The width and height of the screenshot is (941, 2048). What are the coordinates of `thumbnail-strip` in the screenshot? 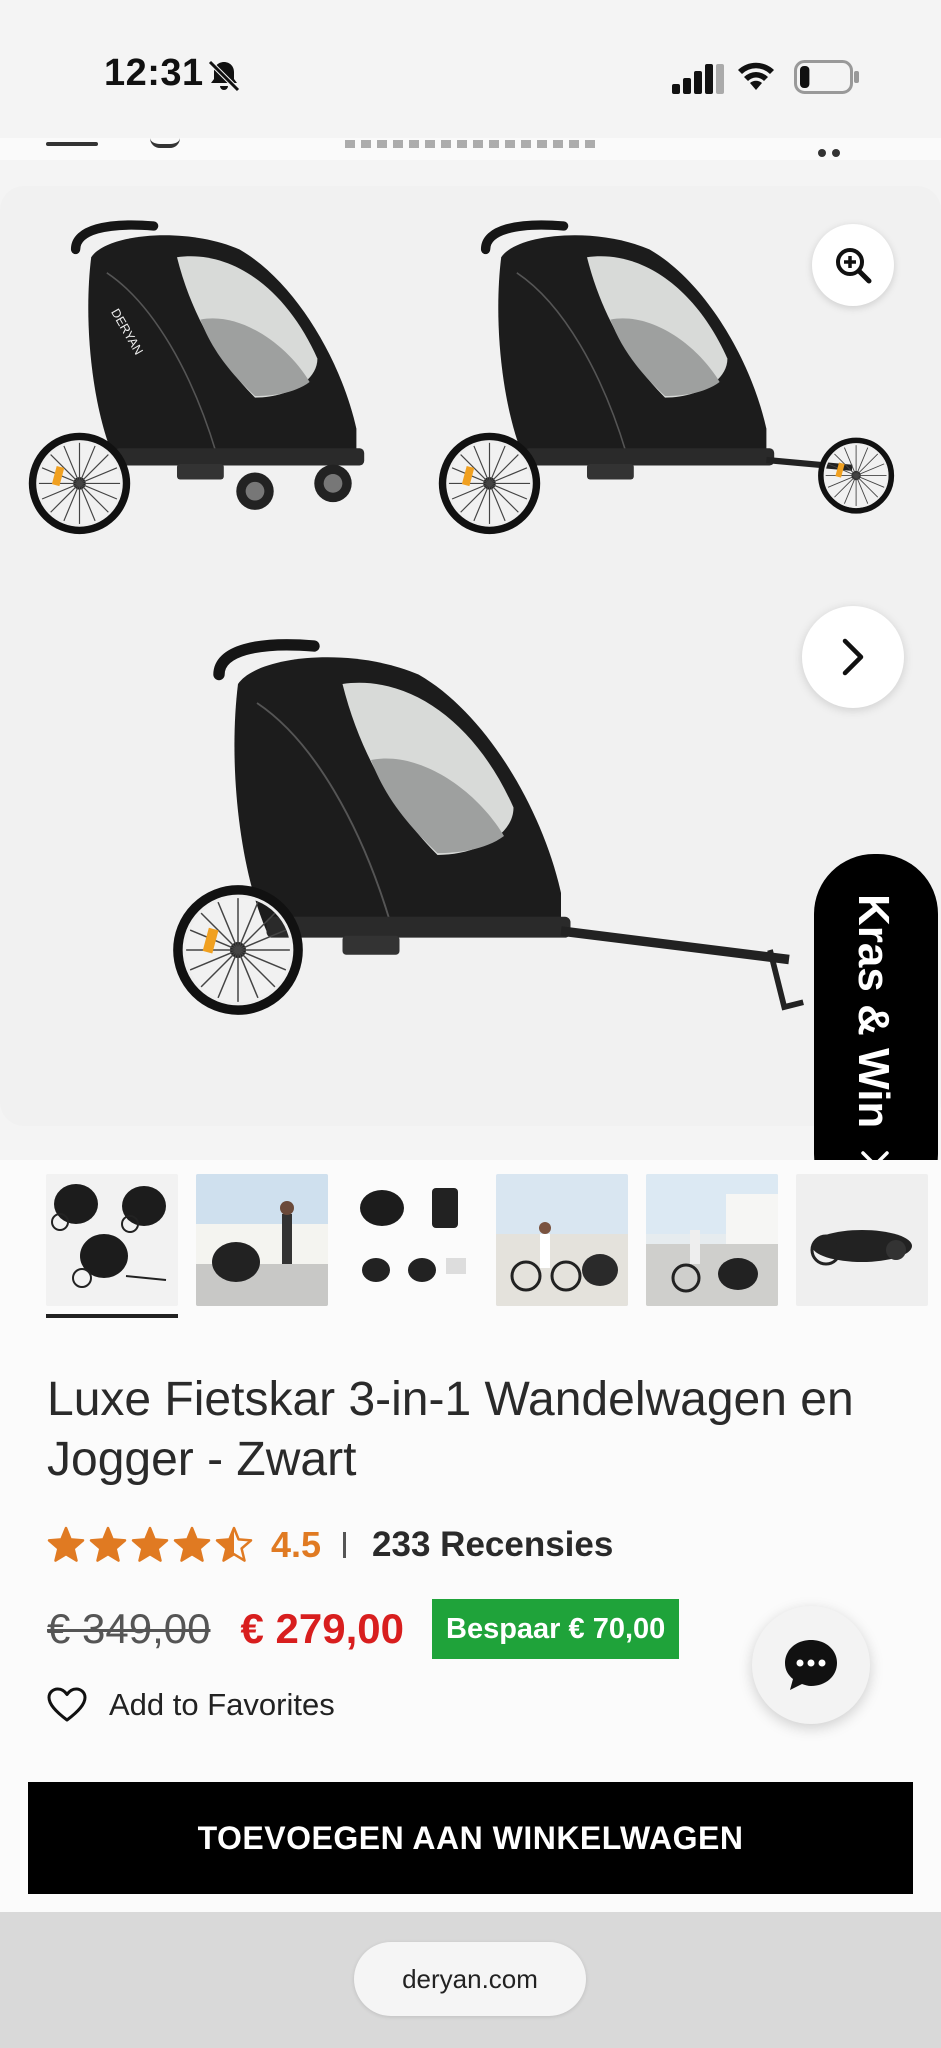 It's located at (470, 1240).